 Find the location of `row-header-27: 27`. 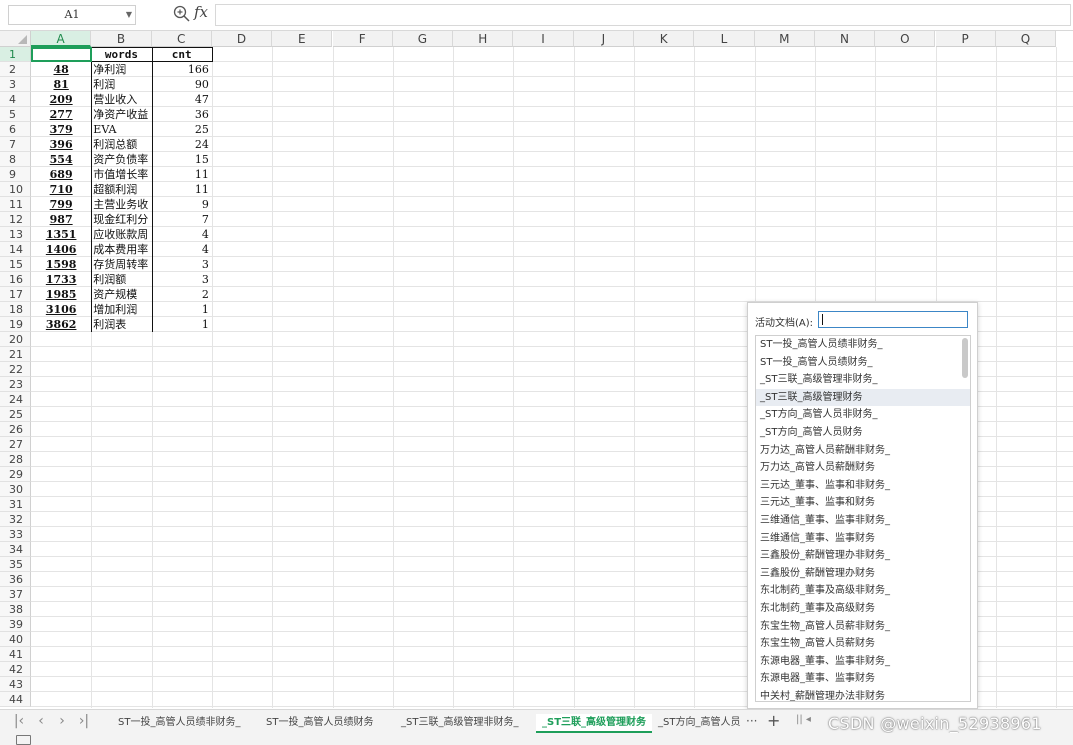

row-header-27: 27 is located at coordinates (15, 444).